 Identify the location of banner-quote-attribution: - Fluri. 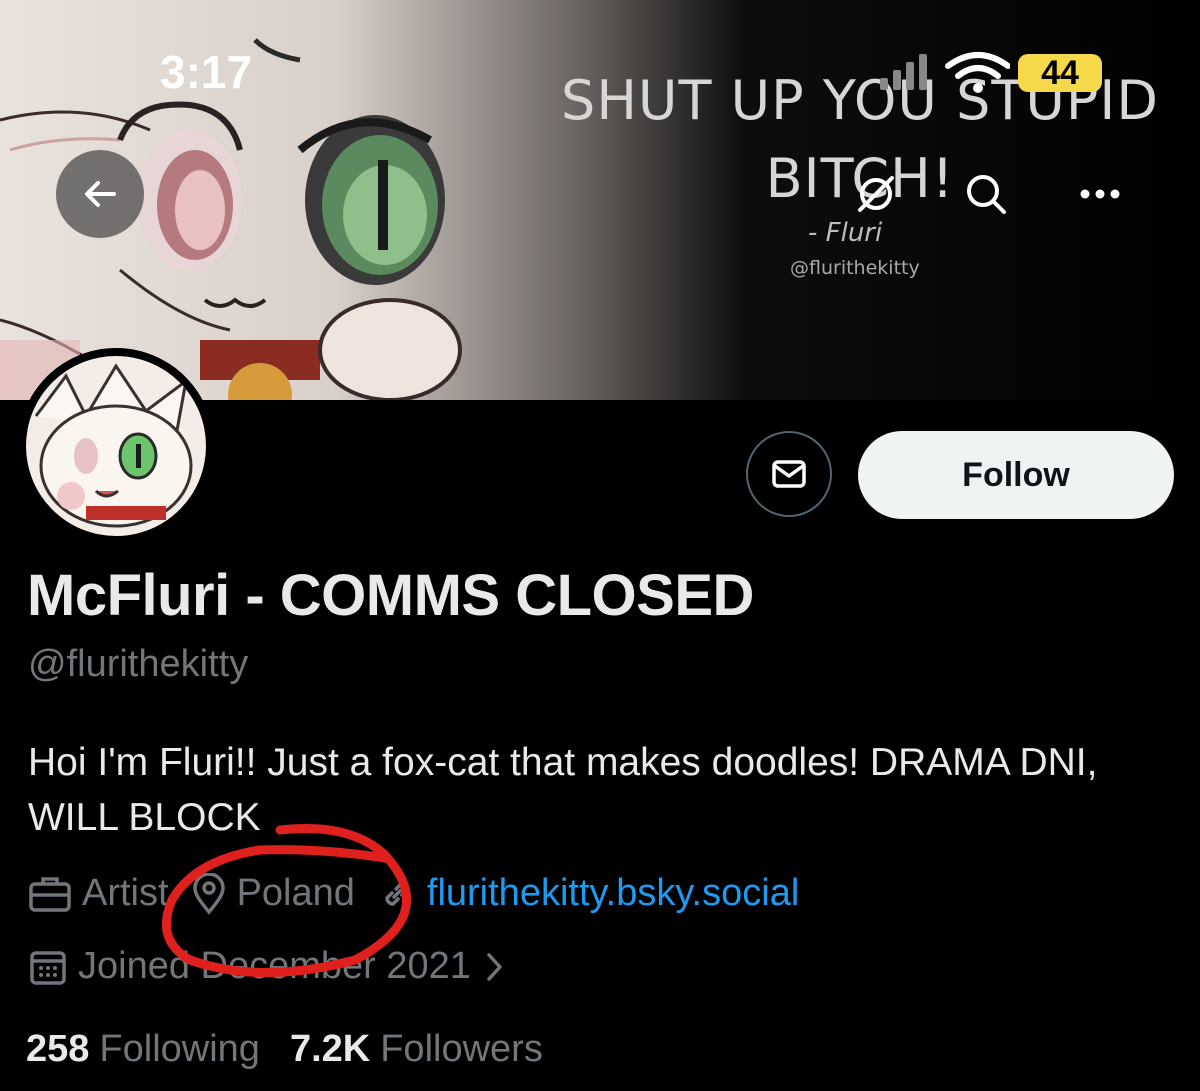
(845, 233).